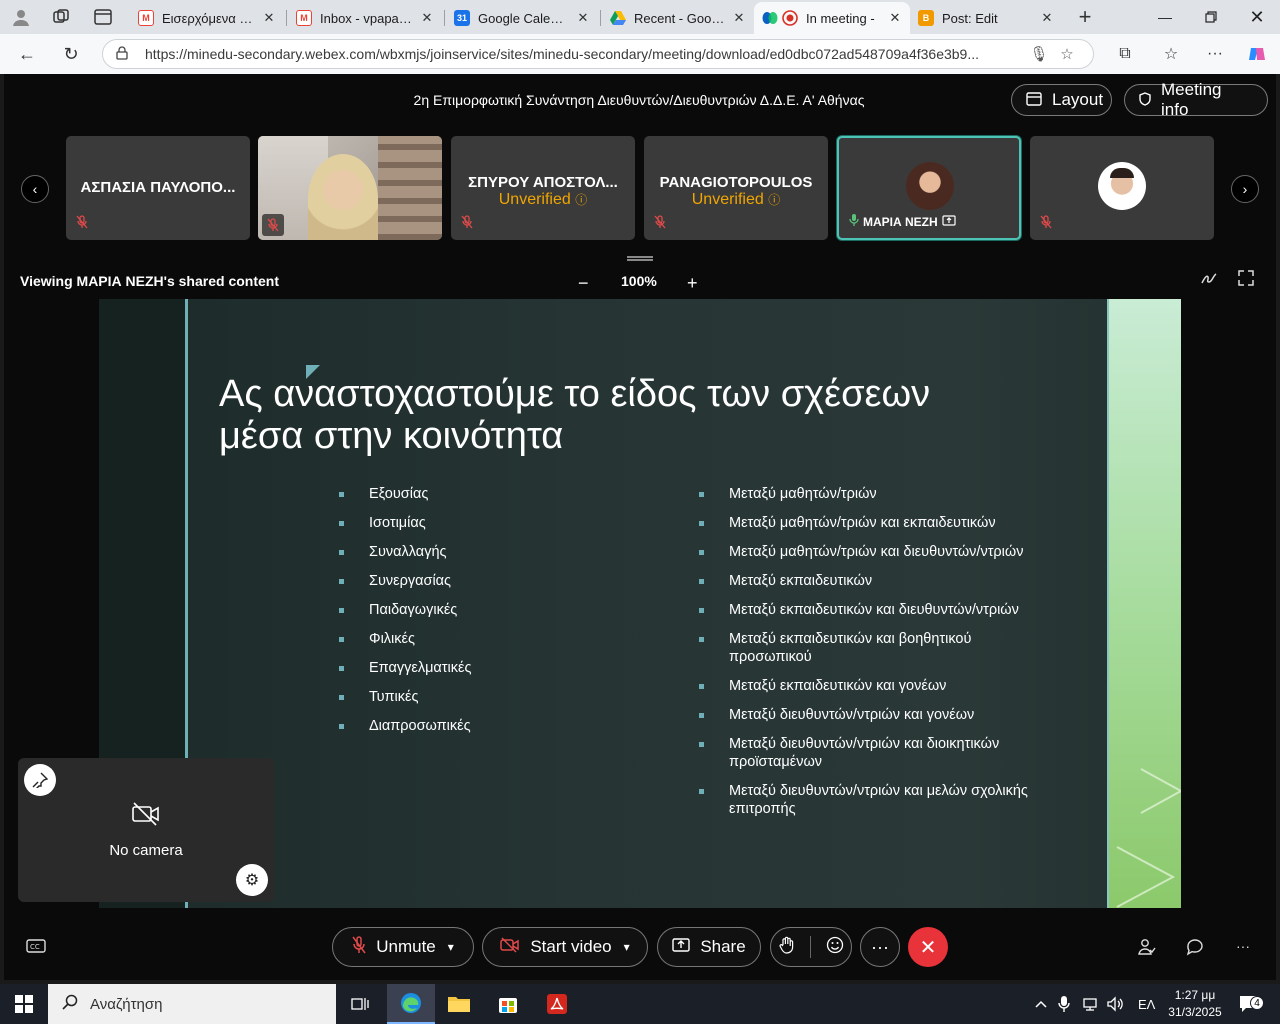  I want to click on volume-icon, so click(1115, 1004).